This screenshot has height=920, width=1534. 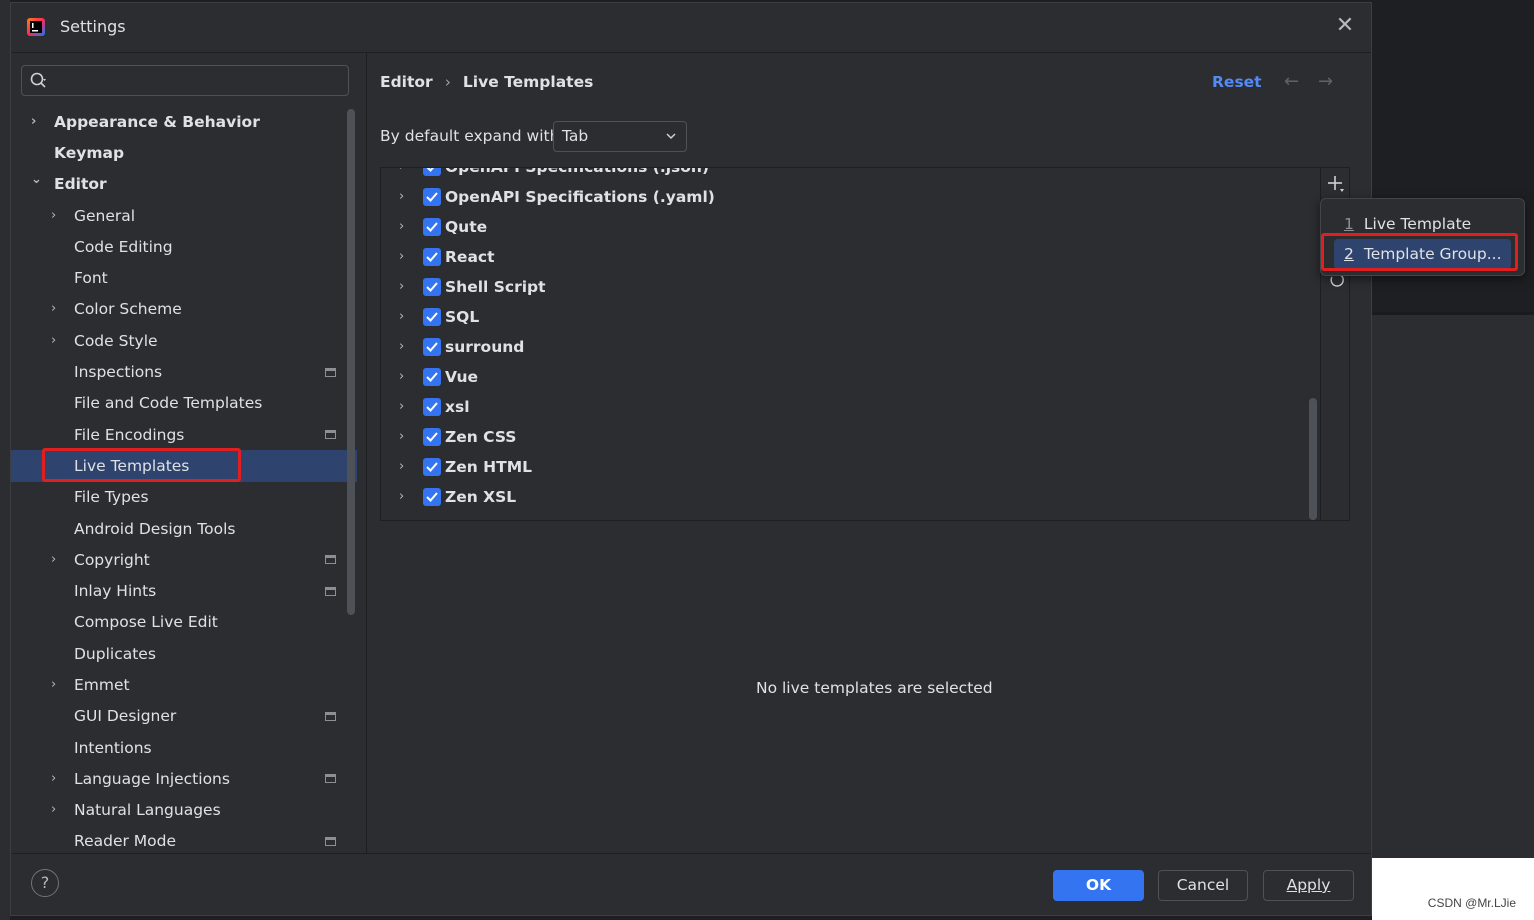 What do you see at coordinates (1345, 26) in the screenshot?
I see `close-icon: ✕` at bounding box center [1345, 26].